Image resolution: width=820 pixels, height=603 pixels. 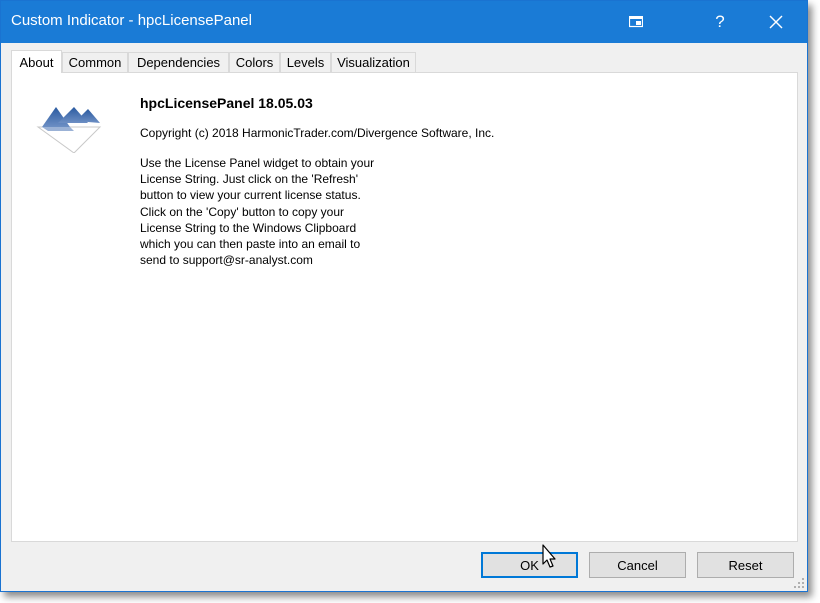 I want to click on tab-visualization: Visualization, so click(x=373, y=62).